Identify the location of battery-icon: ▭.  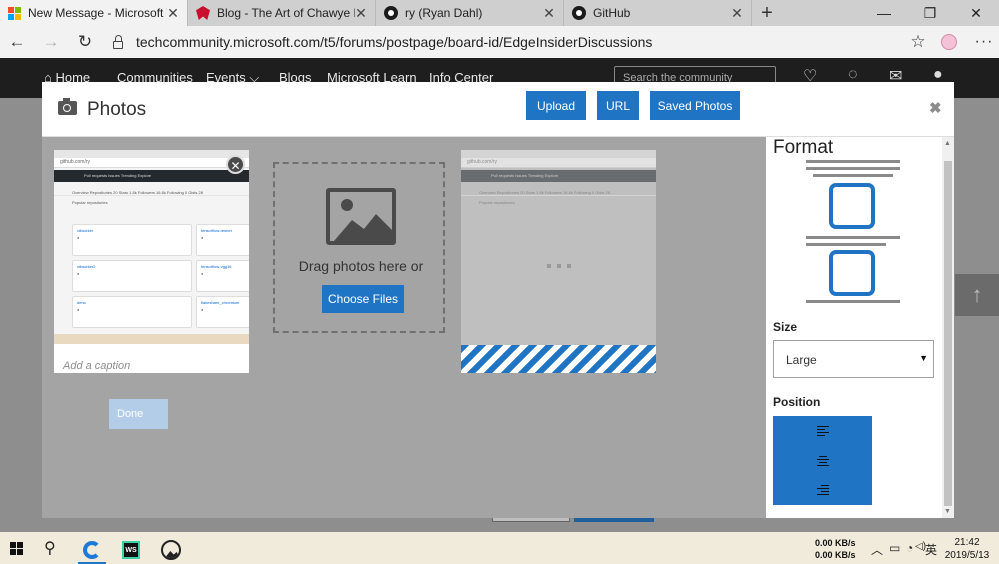
(894, 548).